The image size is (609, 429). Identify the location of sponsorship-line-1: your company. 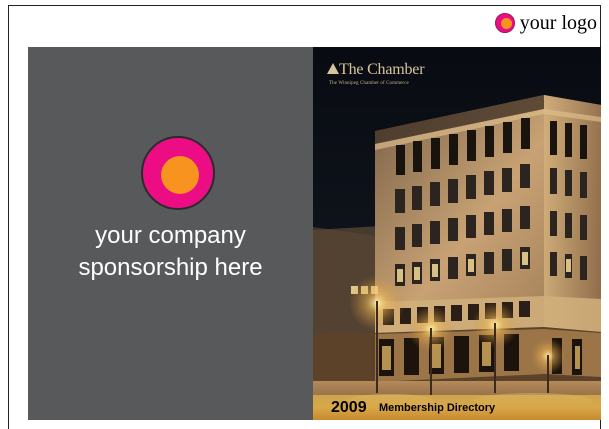
(170, 235).